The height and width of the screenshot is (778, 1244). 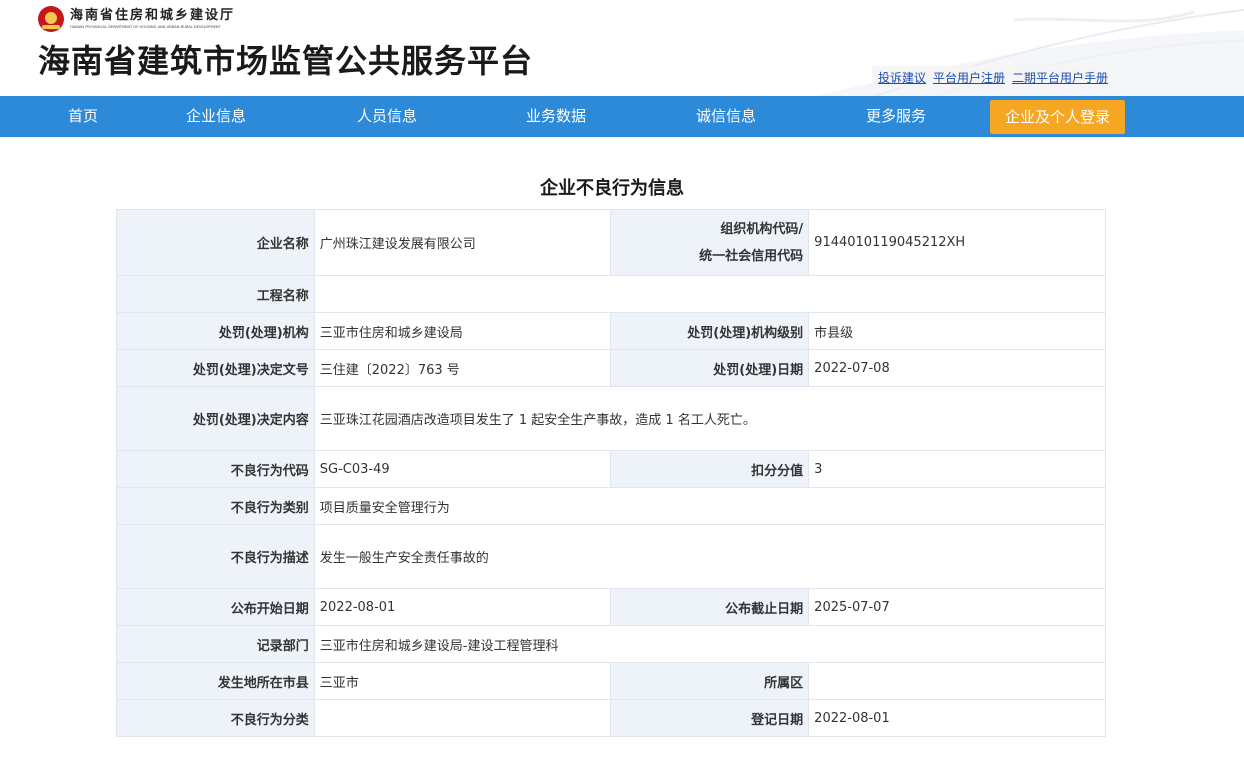 I want to click on project-name-label: 工程名称, so click(x=215, y=294).